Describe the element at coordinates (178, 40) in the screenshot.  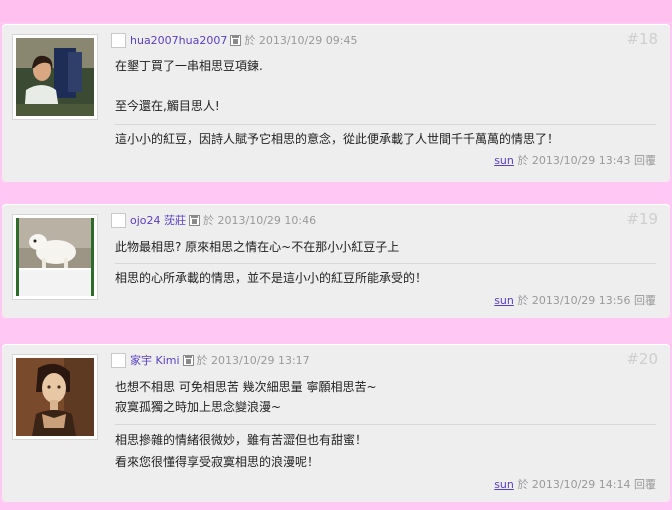
I see `username-link: hua2007hua2007` at that location.